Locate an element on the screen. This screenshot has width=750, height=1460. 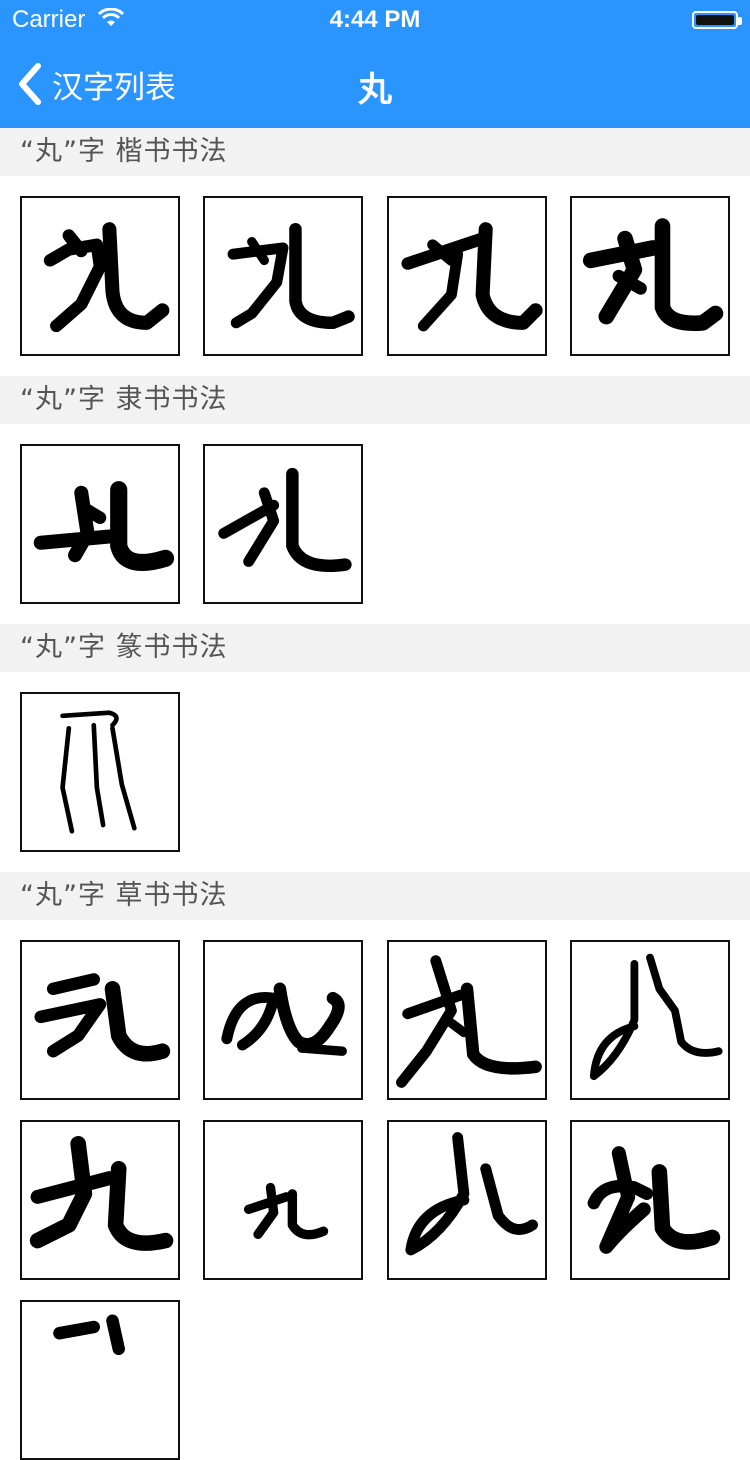
chevron-left-icon is located at coordinates (30, 84).